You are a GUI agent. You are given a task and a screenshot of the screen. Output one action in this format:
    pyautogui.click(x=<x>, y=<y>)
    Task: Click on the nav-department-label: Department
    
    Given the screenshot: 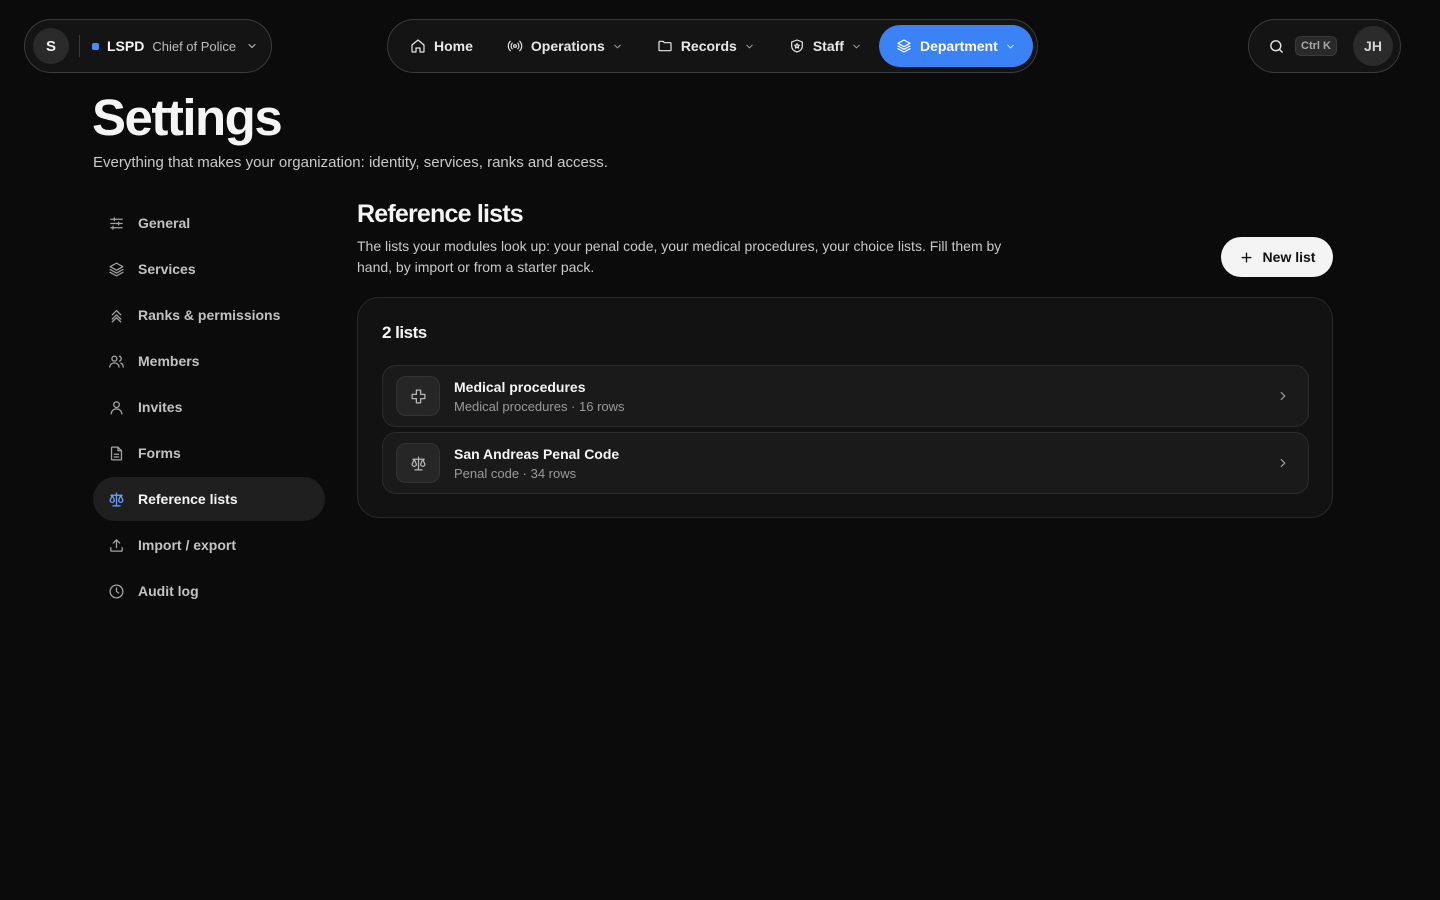 What is the action you would take?
    pyautogui.click(x=958, y=46)
    